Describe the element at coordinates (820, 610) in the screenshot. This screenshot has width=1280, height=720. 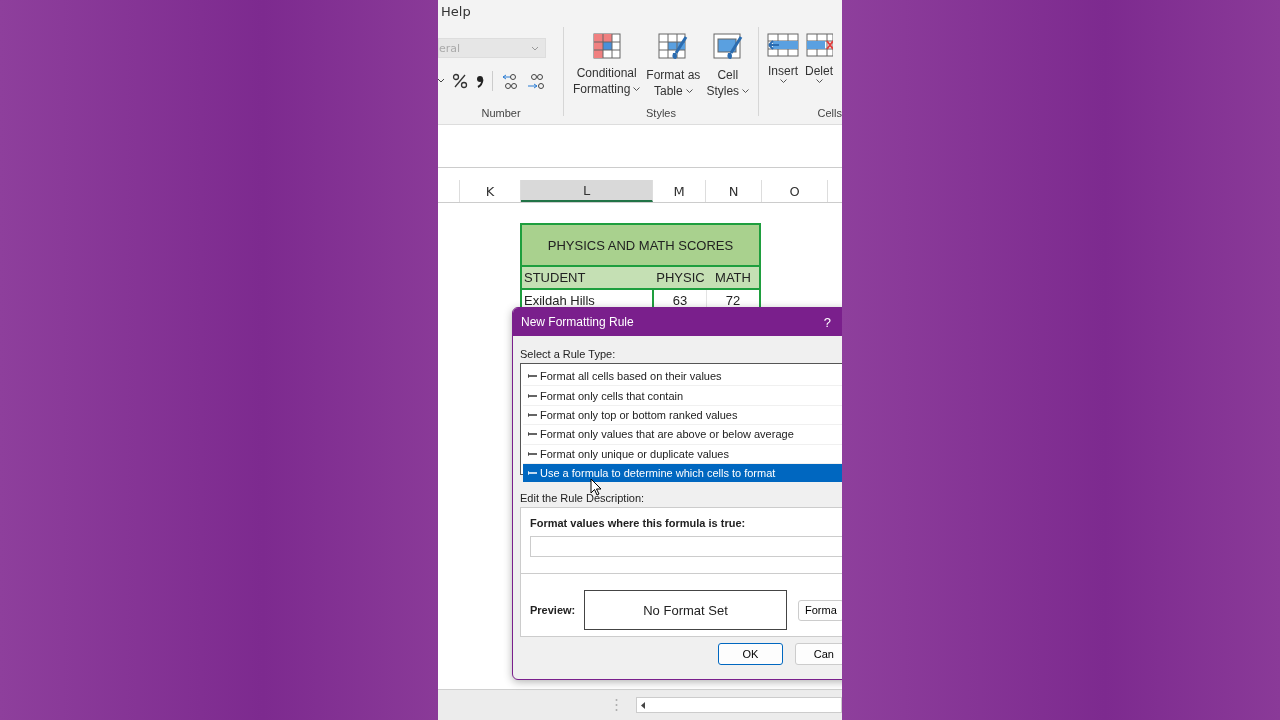
I see `format-button: Forma` at that location.